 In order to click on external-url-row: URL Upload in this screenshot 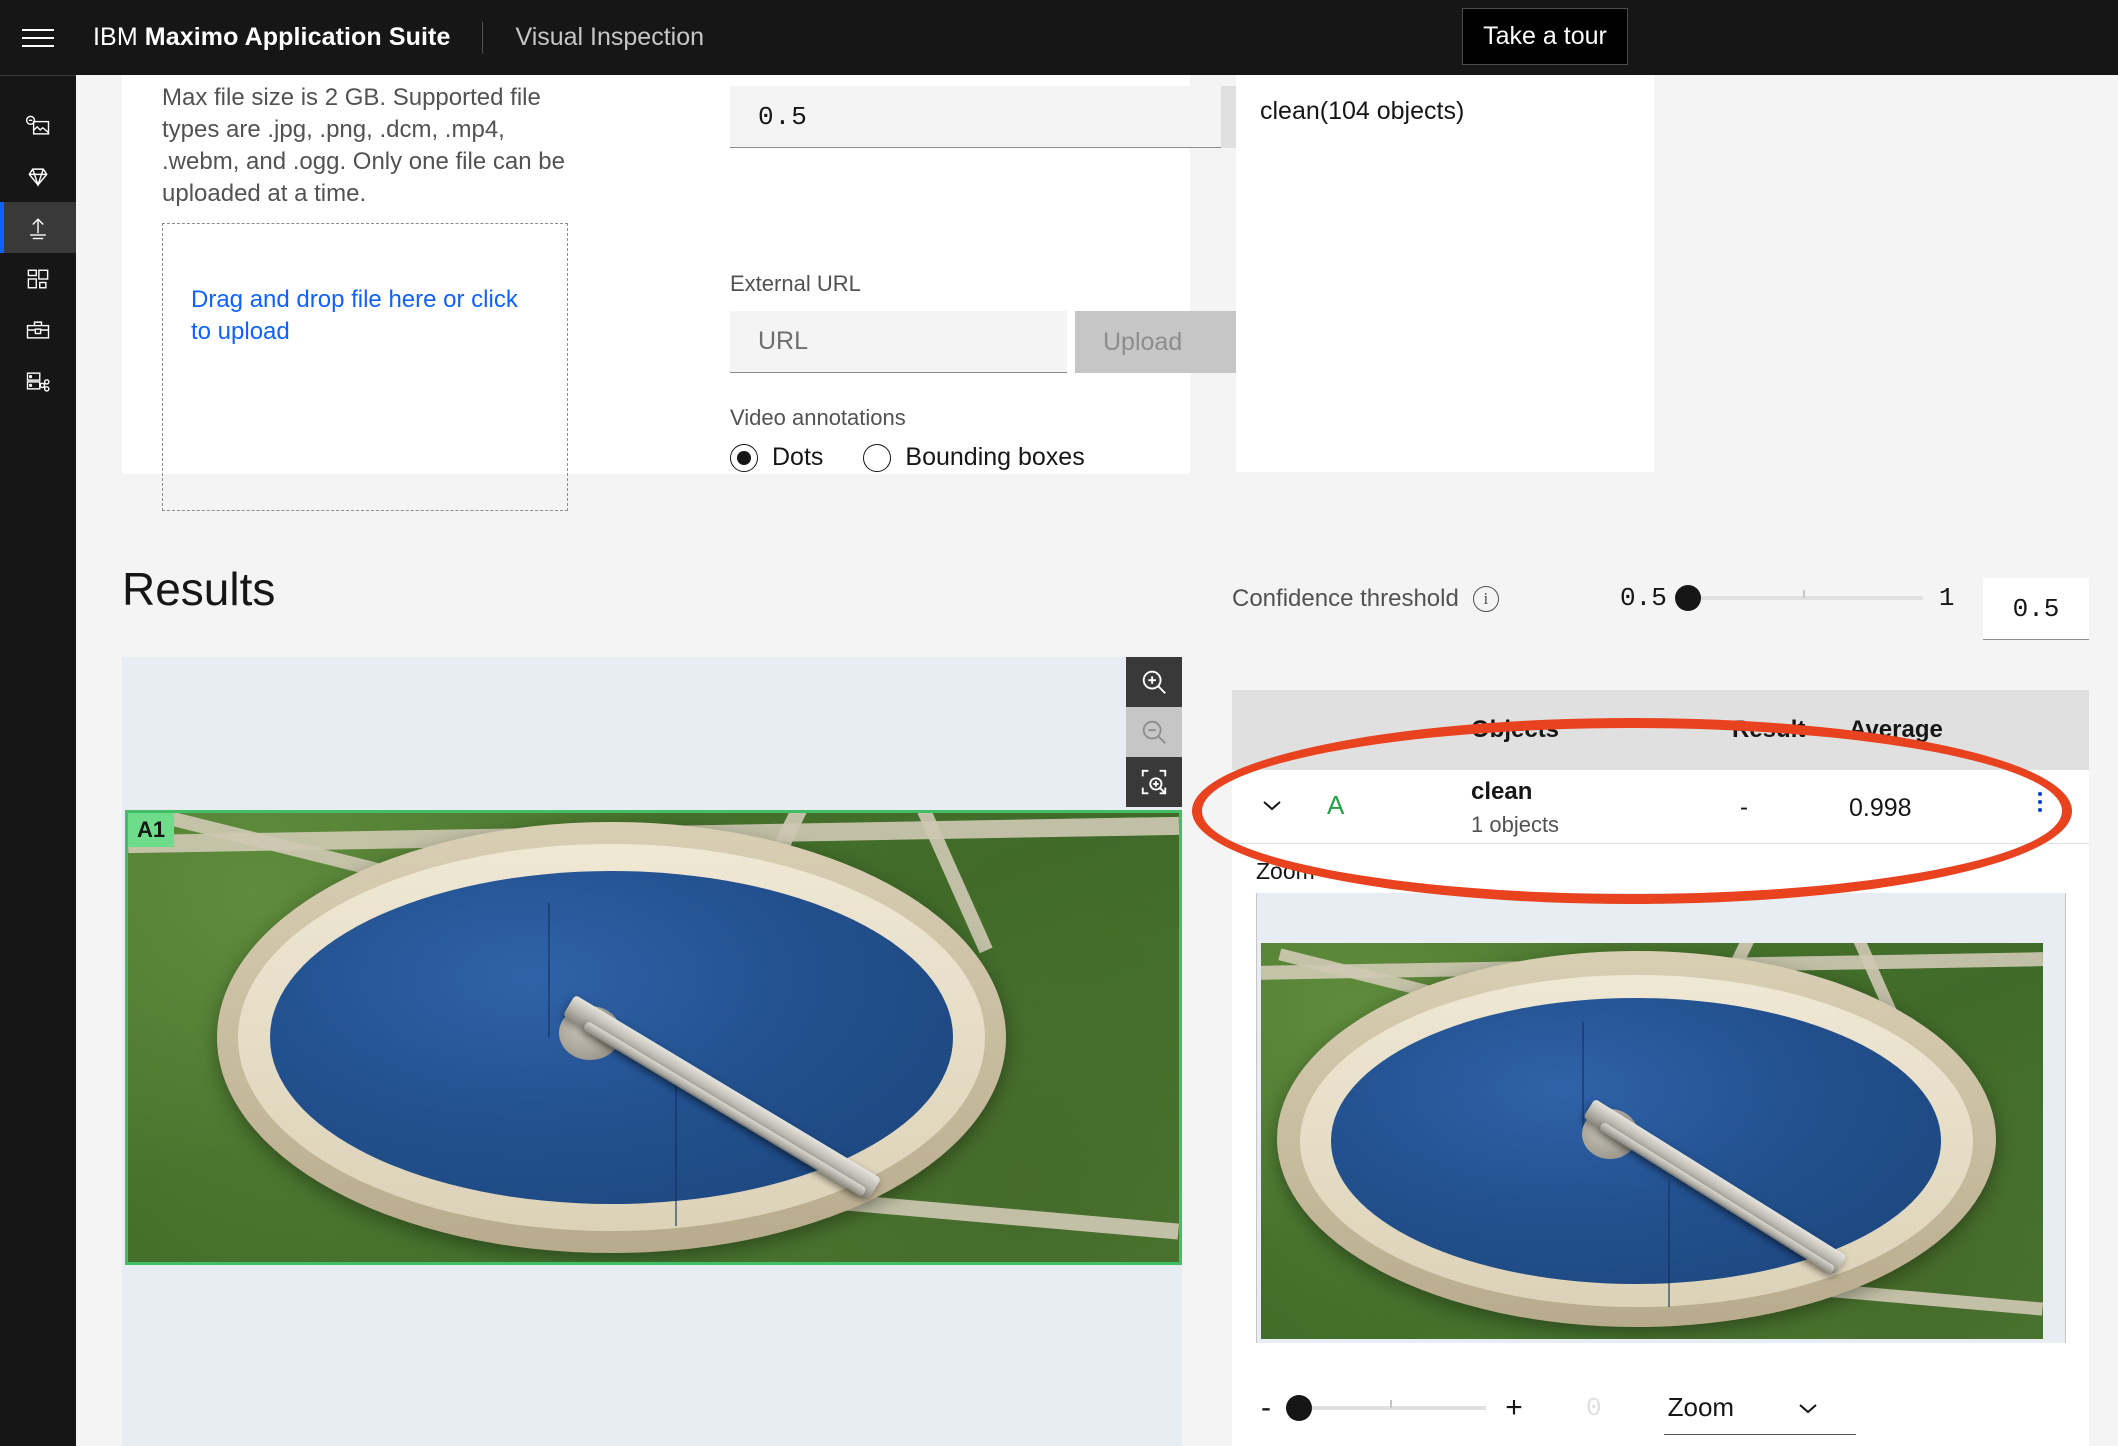, I will do `click(997, 342)`.